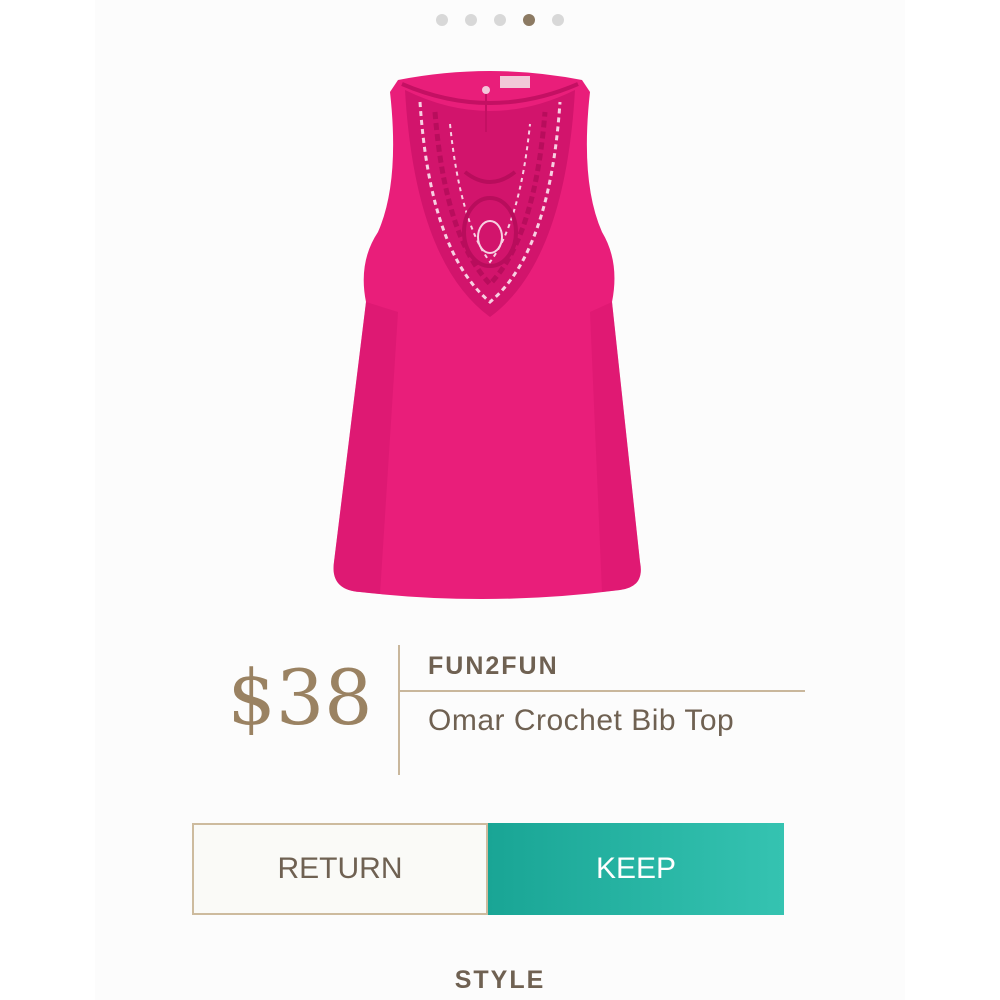  What do you see at coordinates (493, 666) in the screenshot?
I see `brand-name: FUN2FUN` at bounding box center [493, 666].